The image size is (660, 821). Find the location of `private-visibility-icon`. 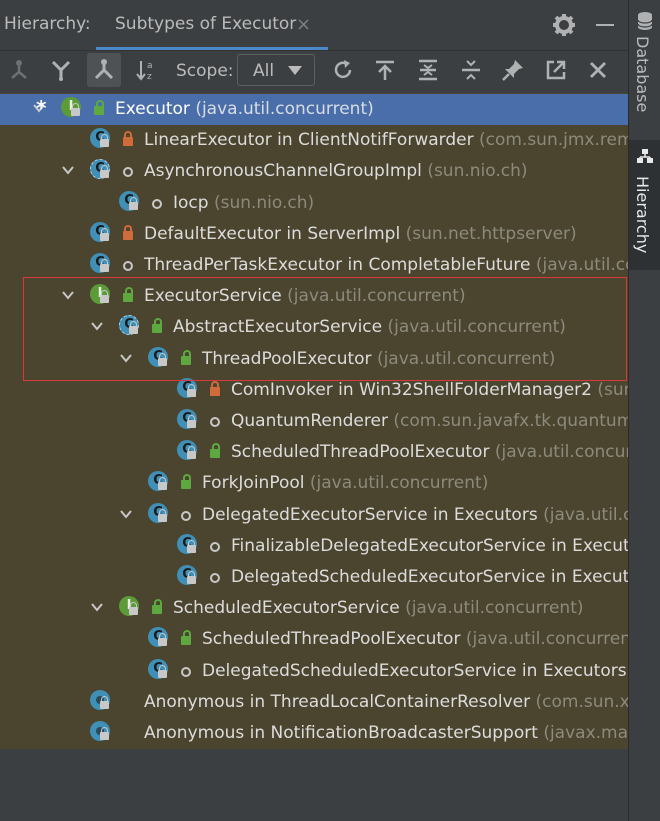

private-visibility-icon is located at coordinates (215, 388).